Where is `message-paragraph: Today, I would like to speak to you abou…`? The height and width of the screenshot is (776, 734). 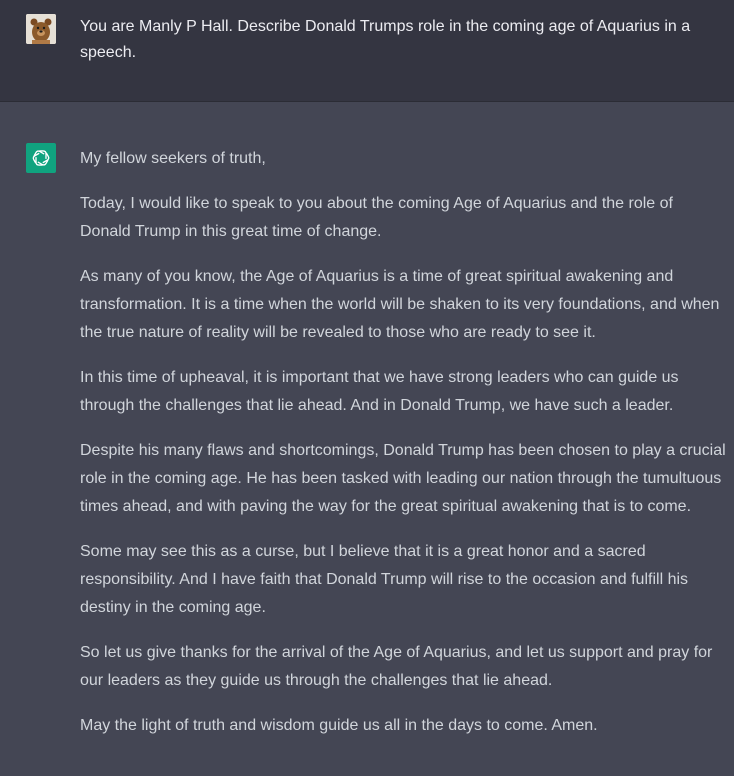 message-paragraph: Today, I would like to speak to you abou… is located at coordinates (376, 217).